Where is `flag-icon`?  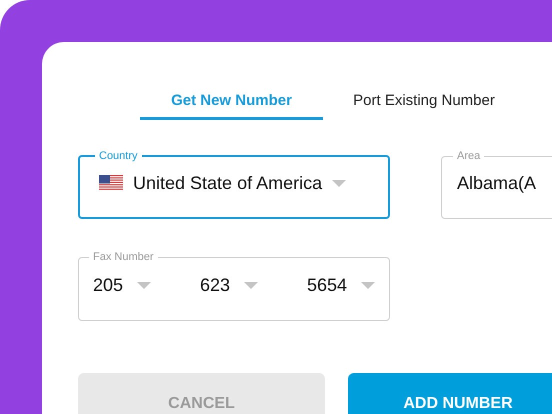
flag-icon is located at coordinates (111, 183).